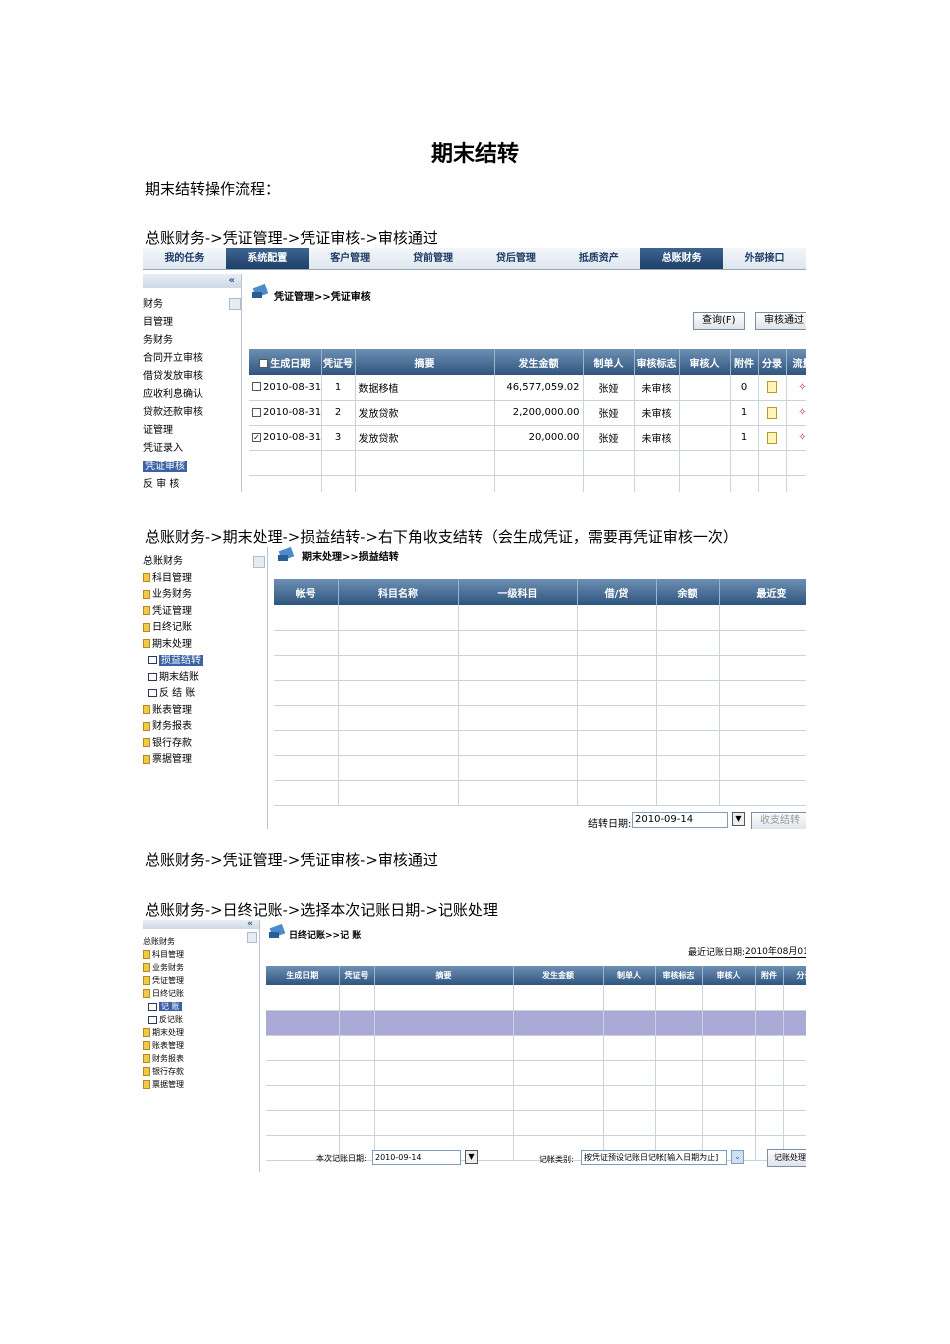 The width and height of the screenshot is (950, 1344). What do you see at coordinates (398, 592) in the screenshot?
I see `column-header: 科目名称` at bounding box center [398, 592].